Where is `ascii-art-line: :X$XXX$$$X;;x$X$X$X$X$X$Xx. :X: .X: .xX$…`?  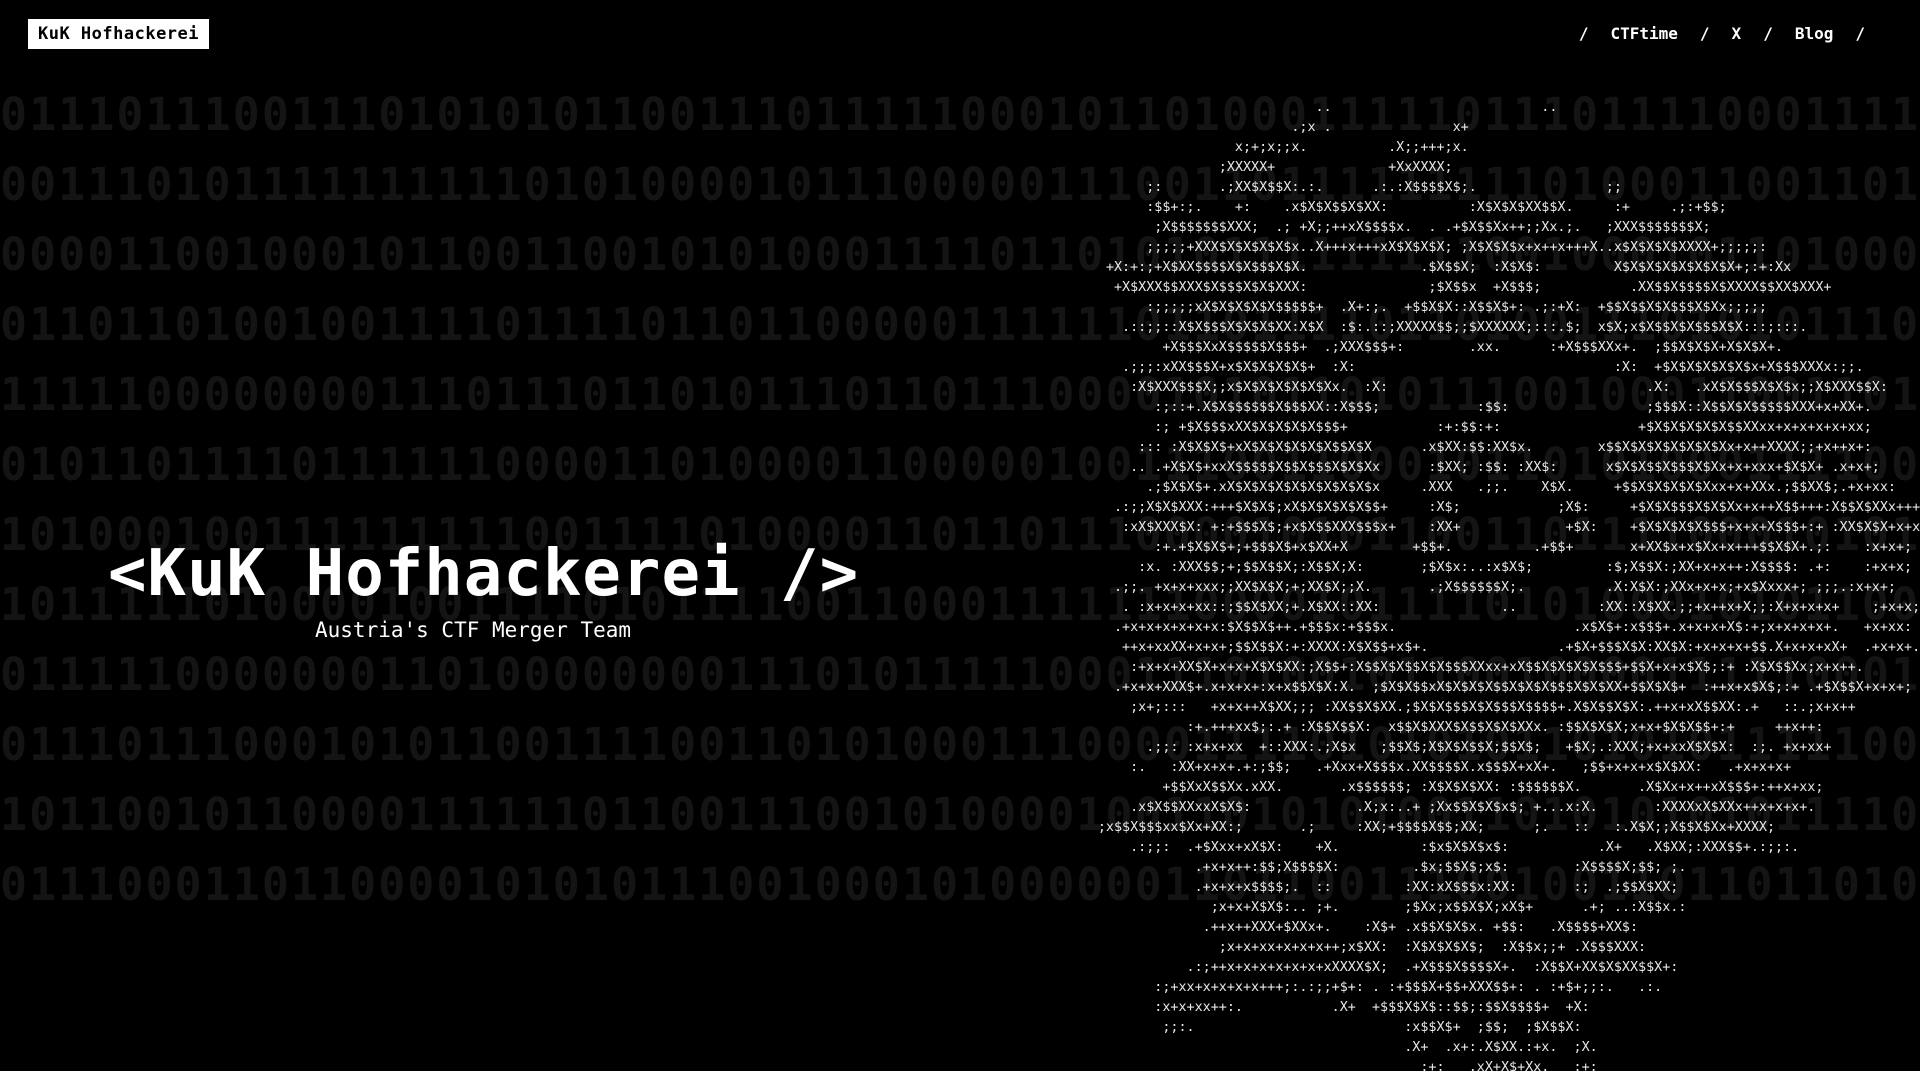 ascii-art-line: :X$XXX$$$X;;x$X$X$X$X$X$Xx. :X: .X: .xX$… is located at coordinates (1436, 387).